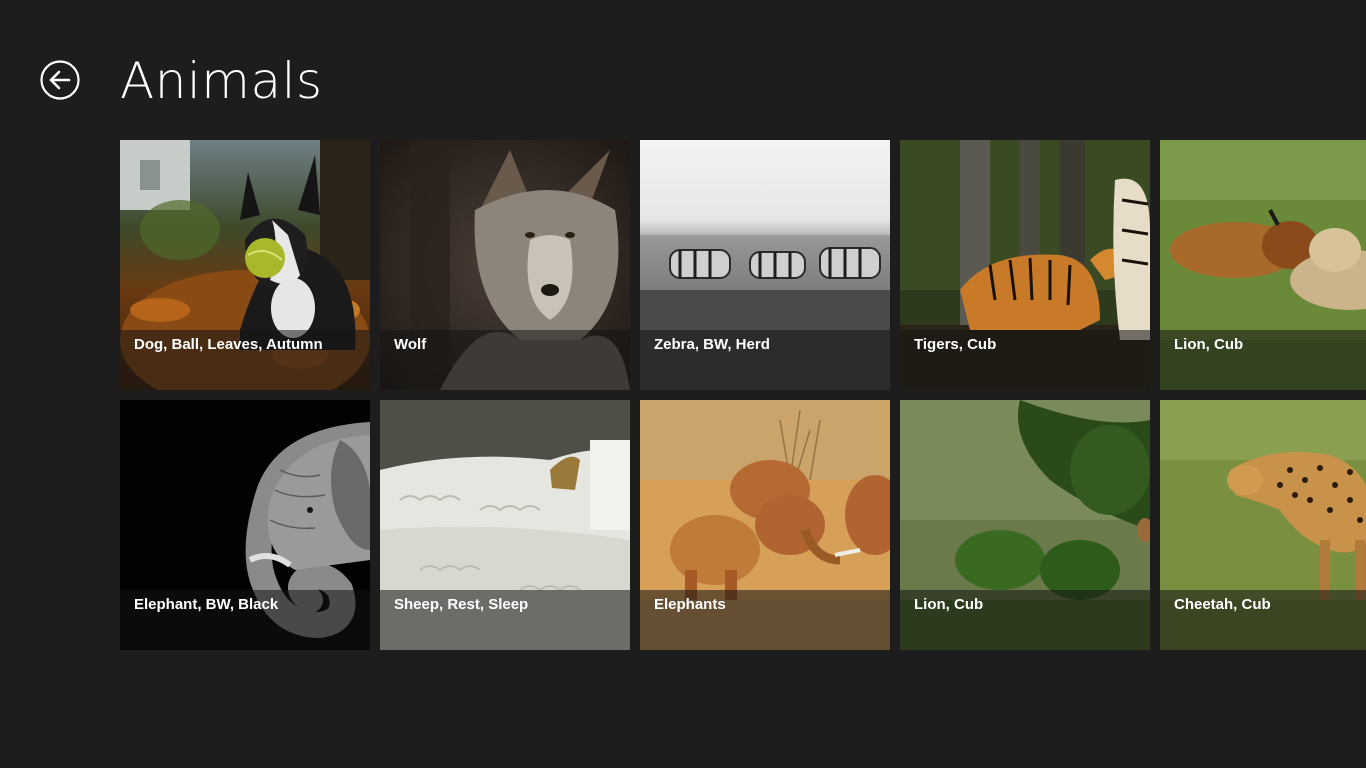  I want to click on photo-tile-zebra: Zebra, BW, Herd, so click(765, 265).